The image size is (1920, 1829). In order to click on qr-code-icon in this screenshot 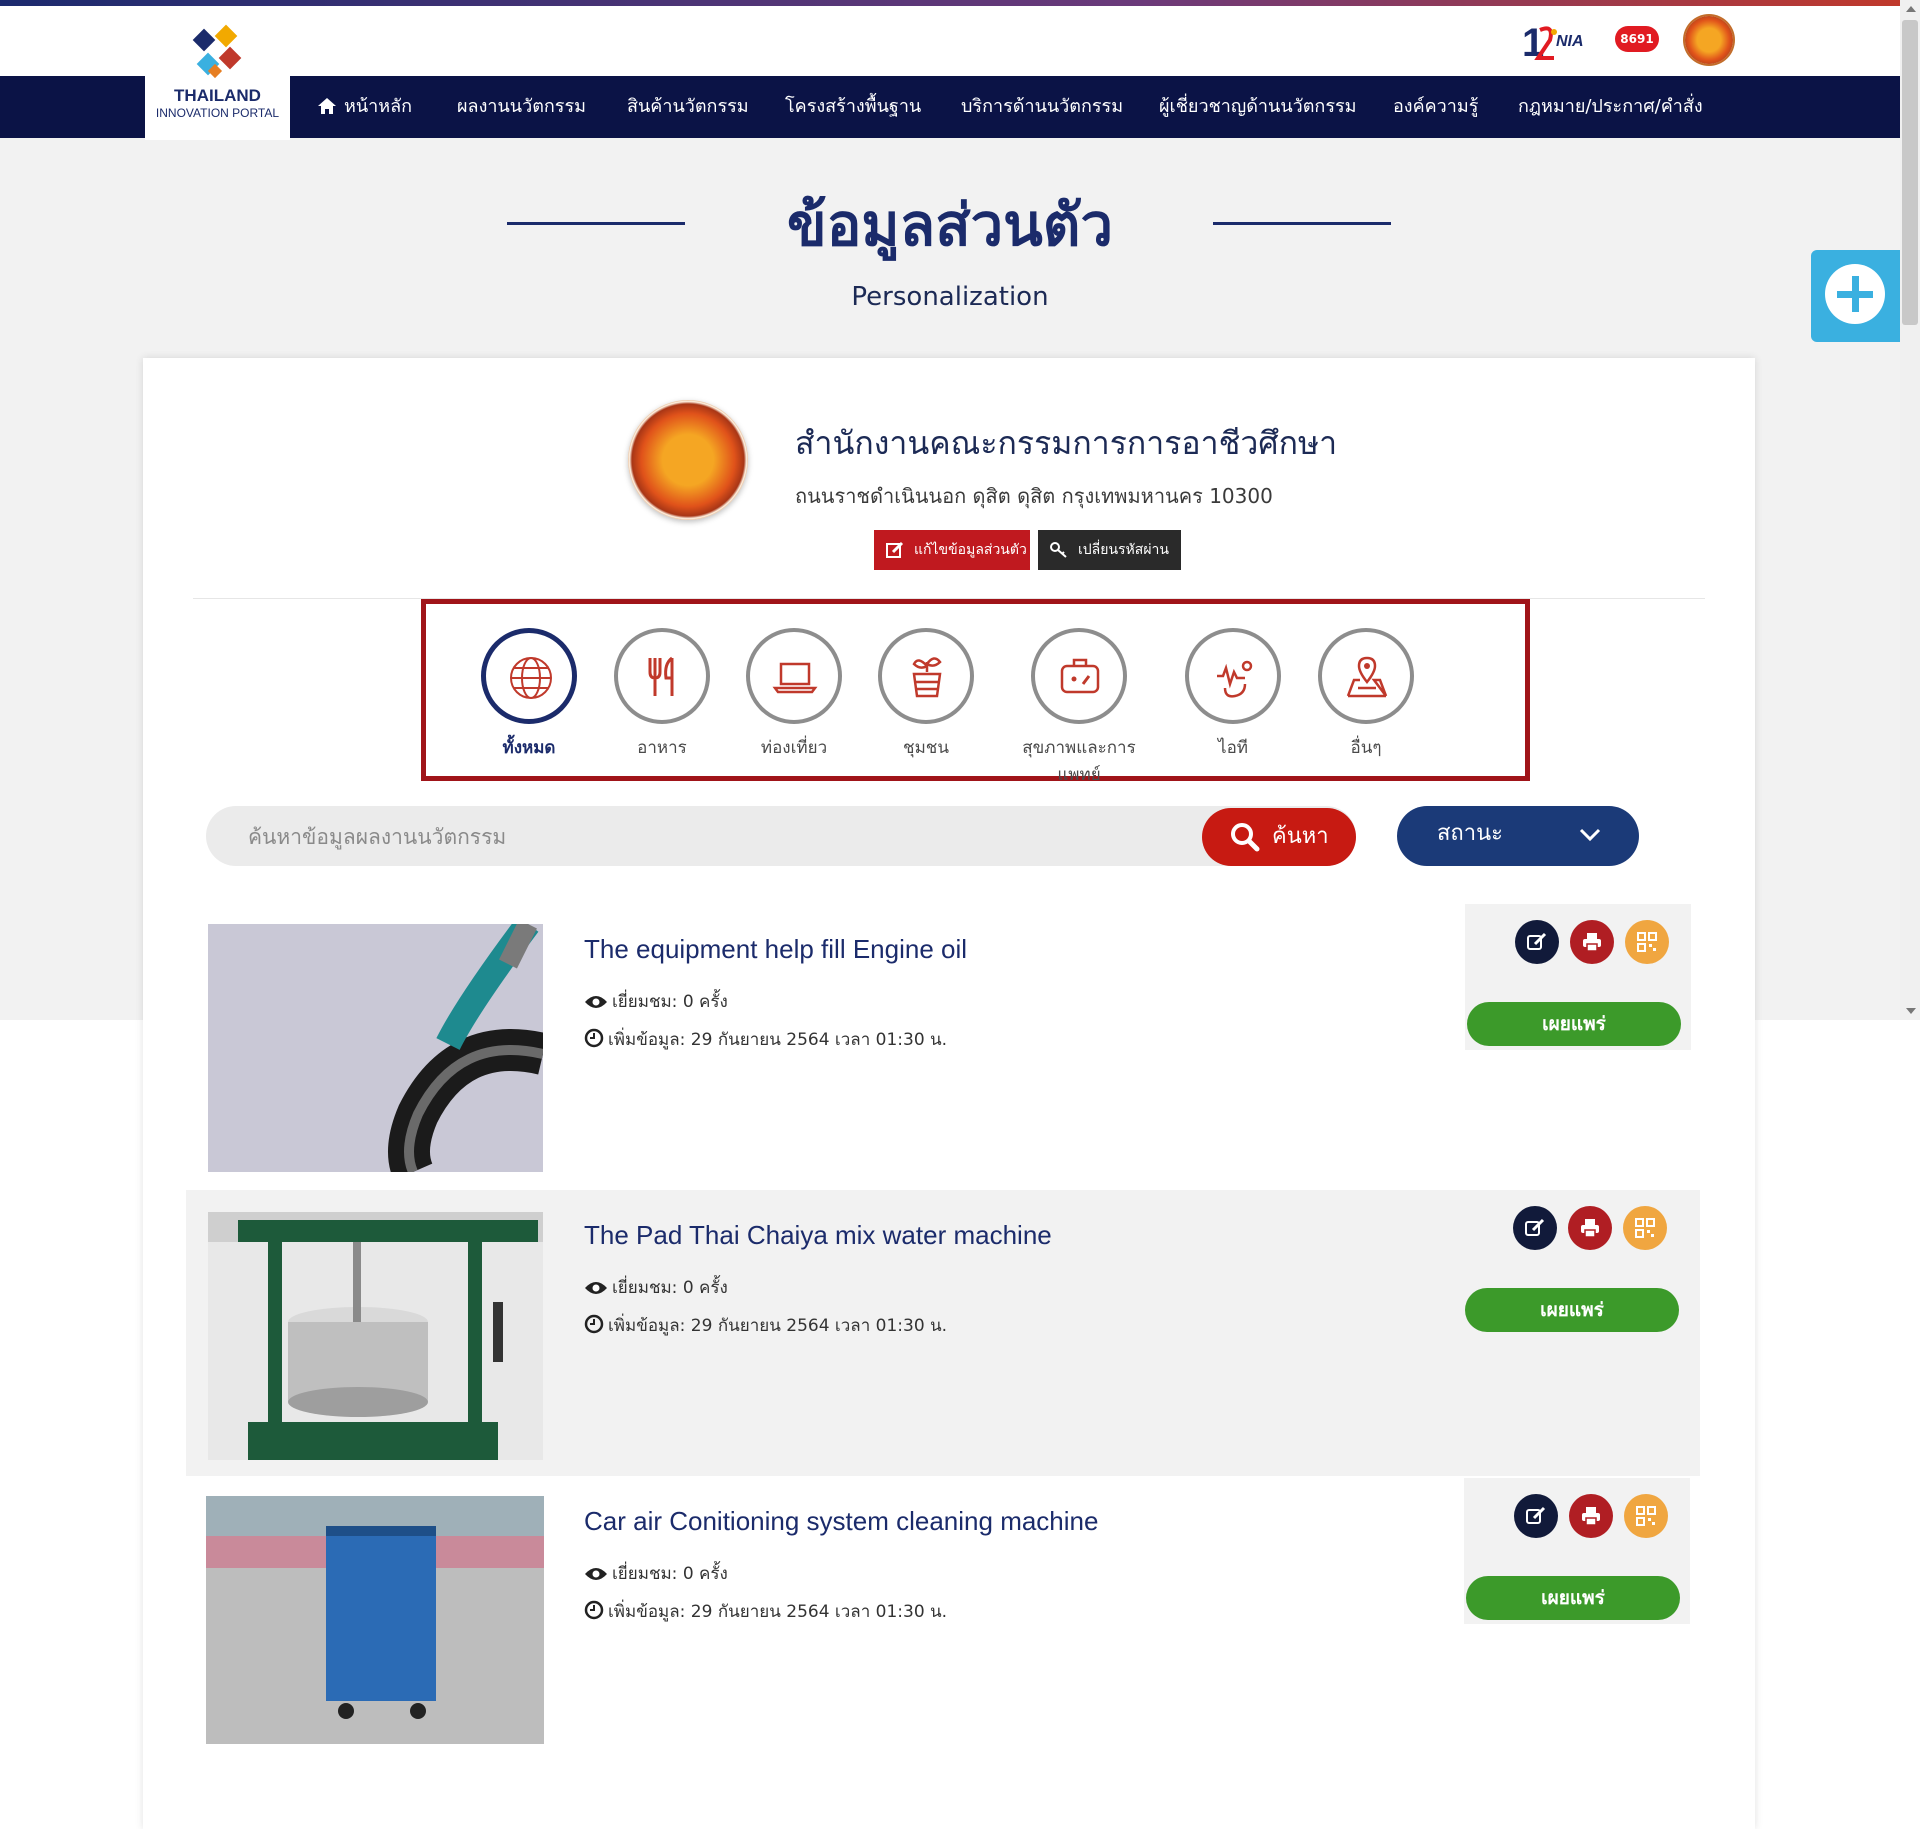, I will do `click(1645, 1228)`.